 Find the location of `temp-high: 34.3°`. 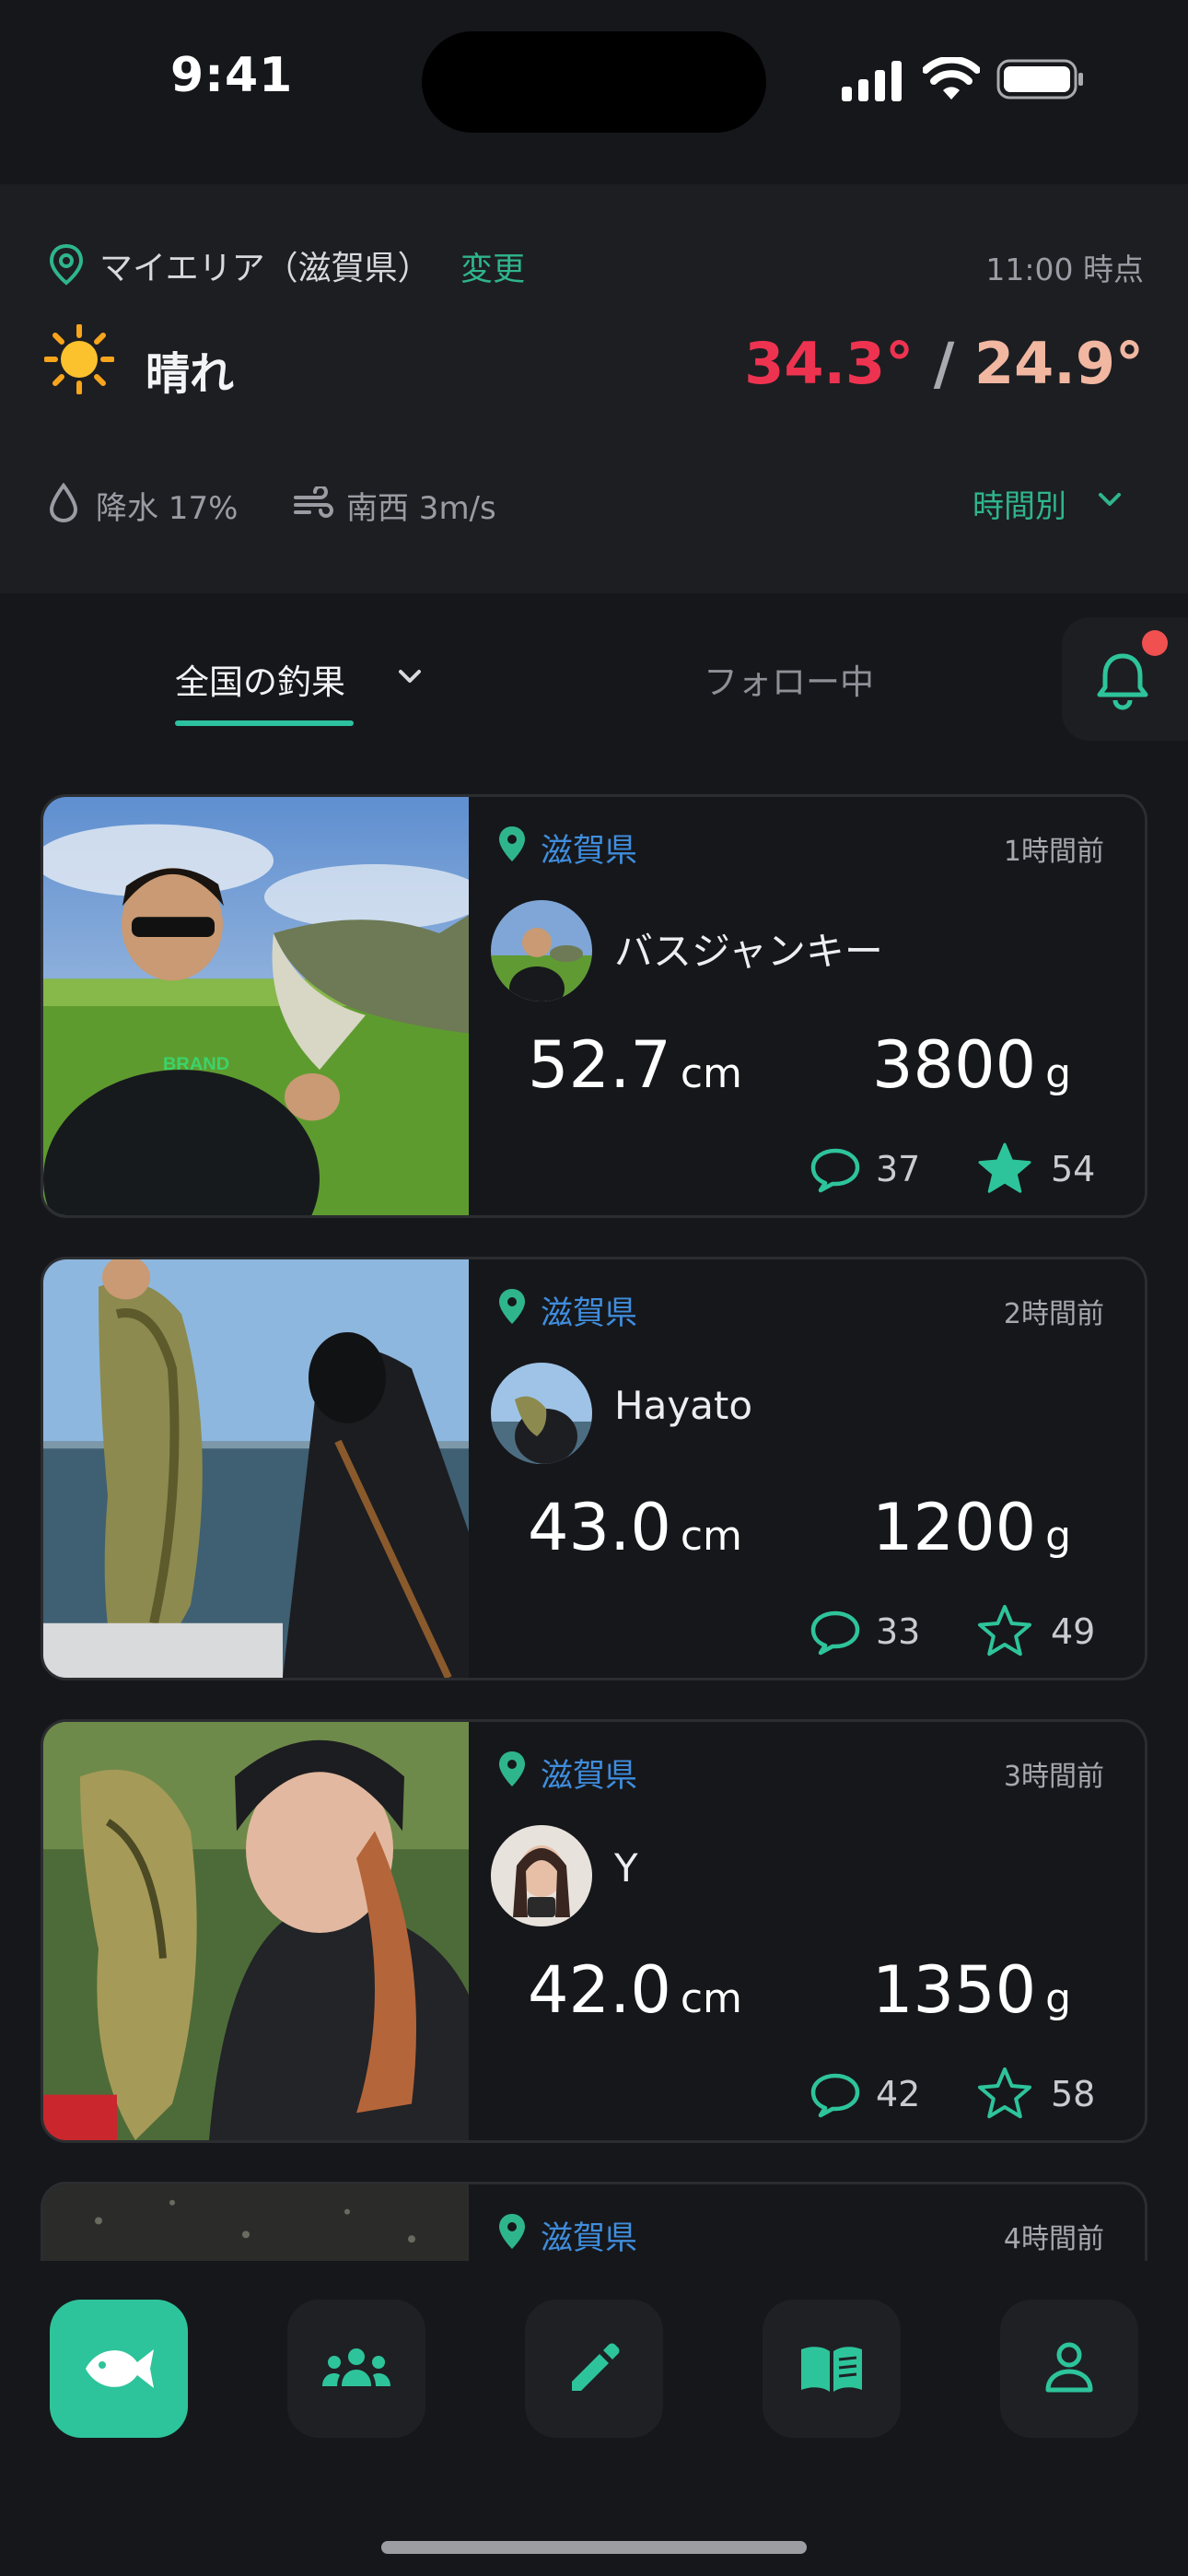

temp-high: 34.3° is located at coordinates (829, 363).